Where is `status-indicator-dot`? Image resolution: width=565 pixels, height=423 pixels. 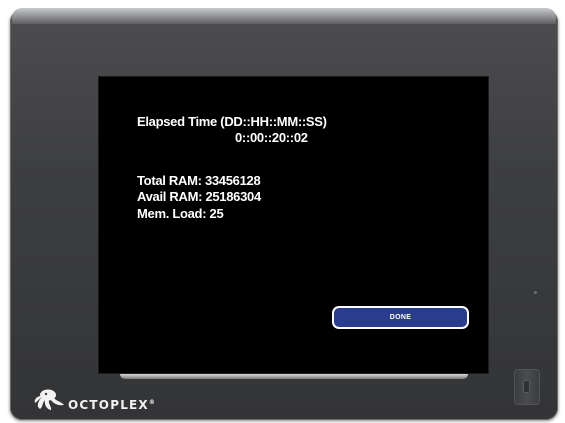
status-indicator-dot is located at coordinates (535, 292).